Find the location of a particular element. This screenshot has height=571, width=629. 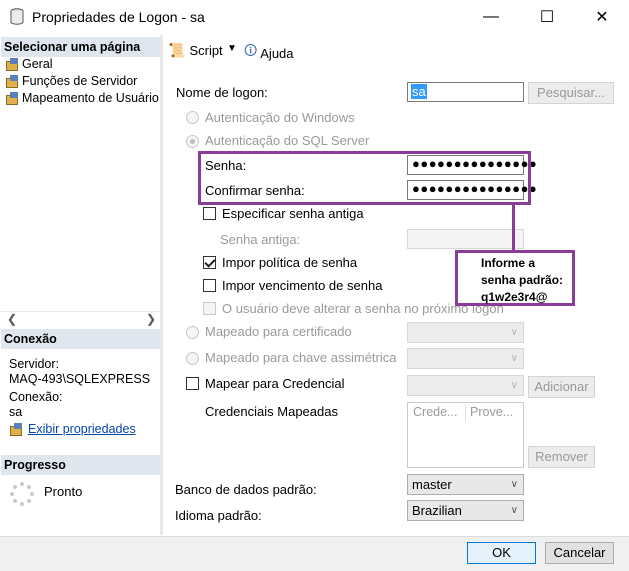

old-password-field is located at coordinates (465, 239).